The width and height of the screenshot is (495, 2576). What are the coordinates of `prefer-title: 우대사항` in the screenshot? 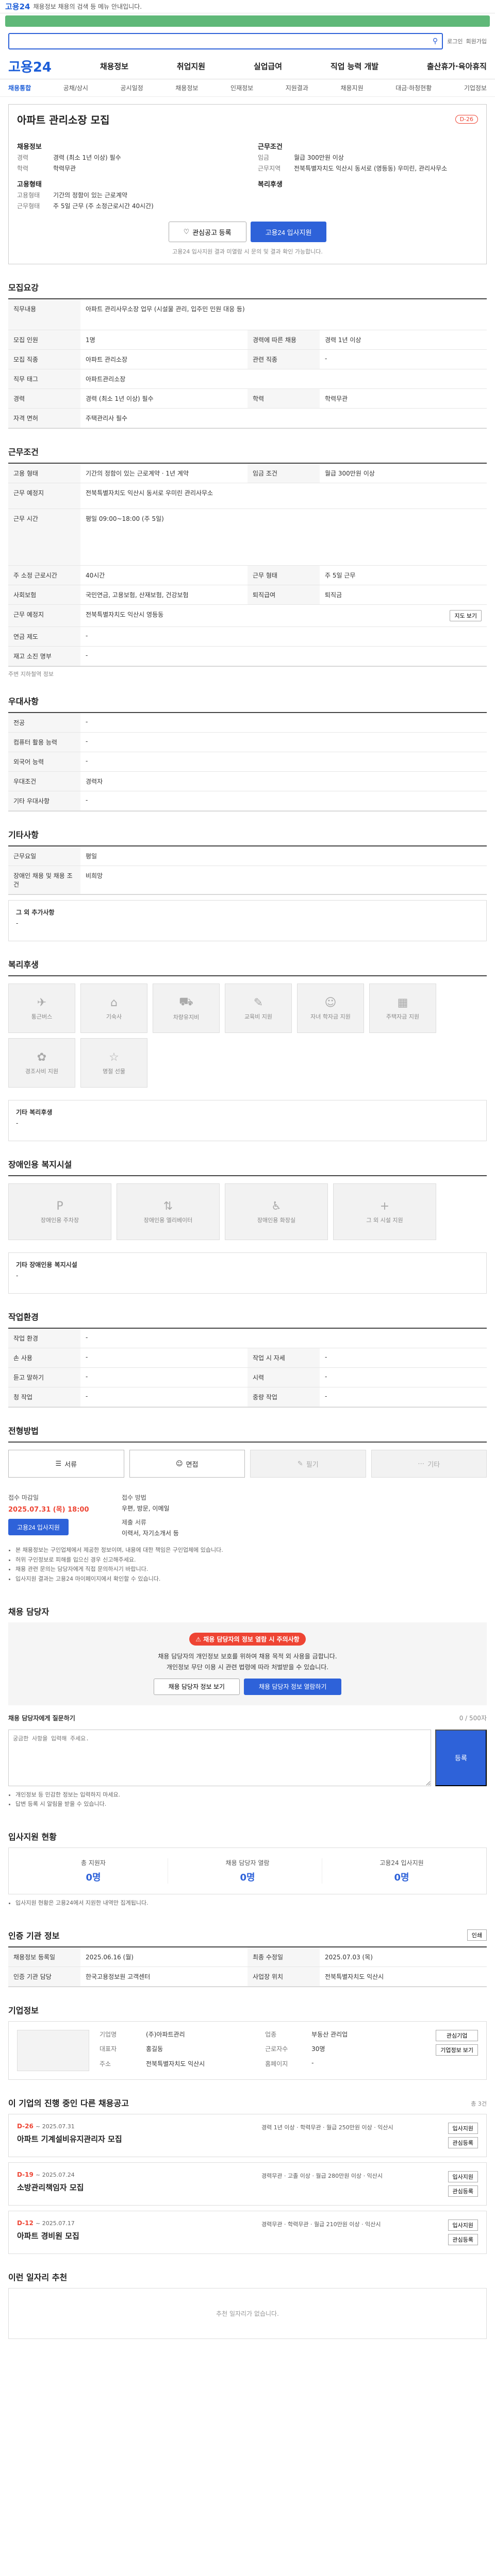 It's located at (23, 701).